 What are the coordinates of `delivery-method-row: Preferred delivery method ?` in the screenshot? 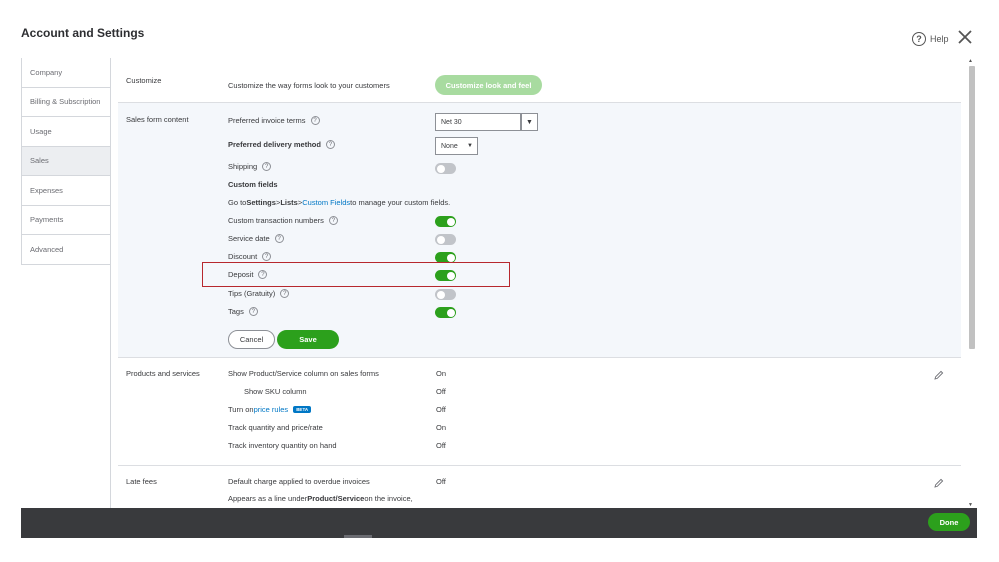 It's located at (281, 144).